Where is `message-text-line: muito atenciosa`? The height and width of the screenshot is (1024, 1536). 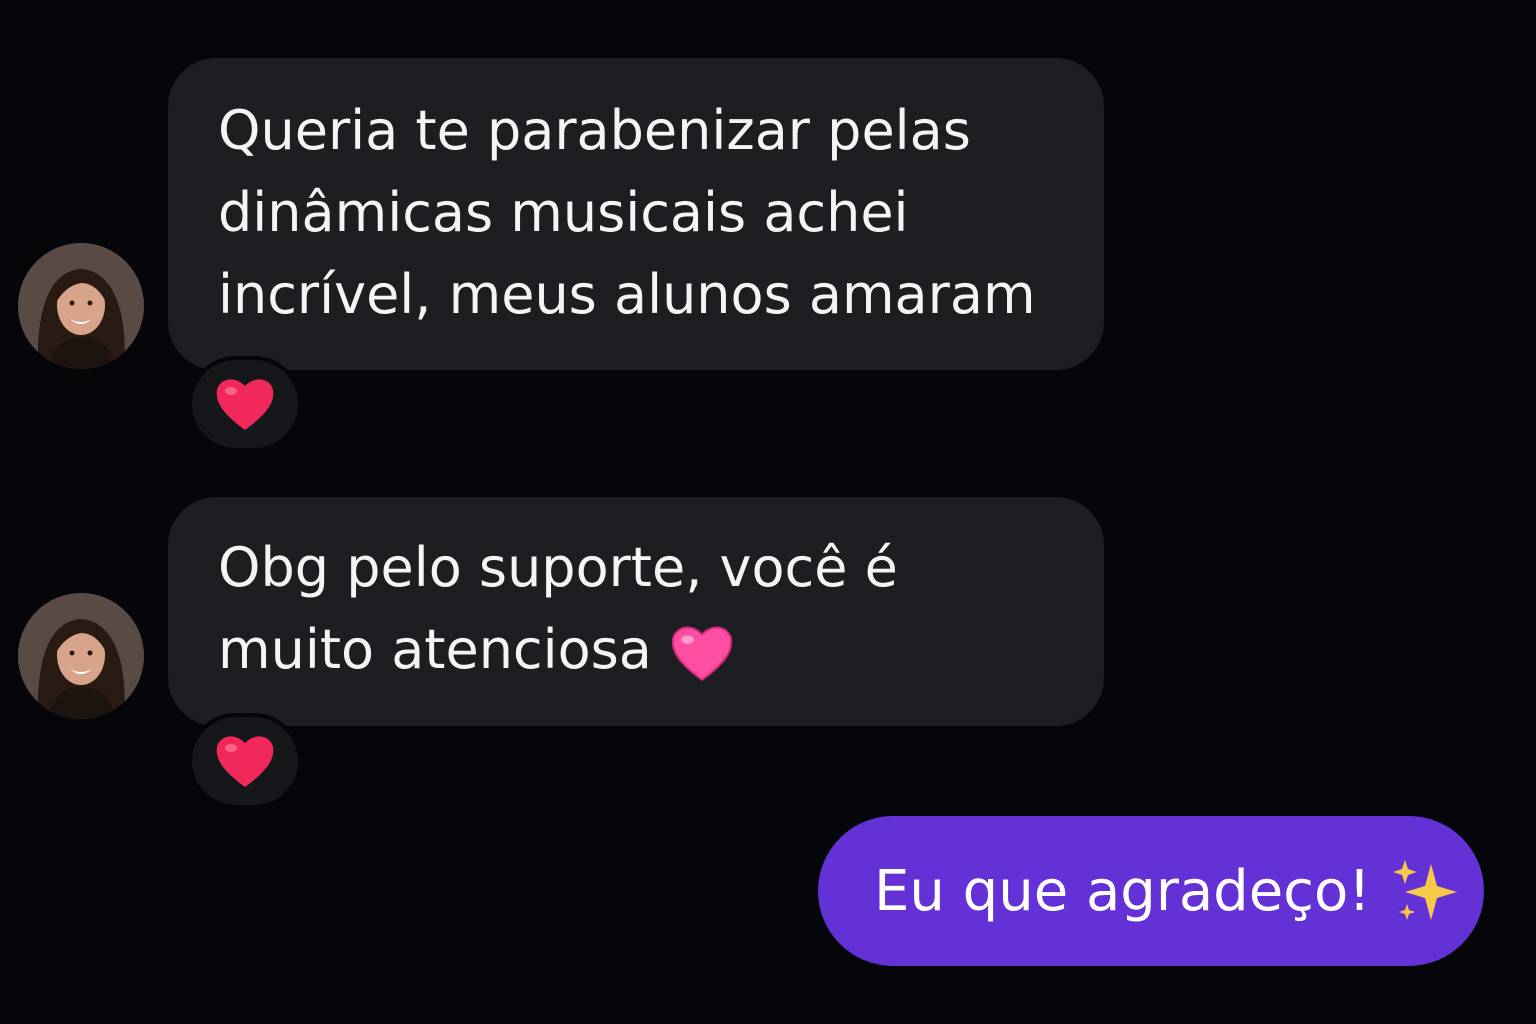 message-text-line: muito atenciosa is located at coordinates (637, 650).